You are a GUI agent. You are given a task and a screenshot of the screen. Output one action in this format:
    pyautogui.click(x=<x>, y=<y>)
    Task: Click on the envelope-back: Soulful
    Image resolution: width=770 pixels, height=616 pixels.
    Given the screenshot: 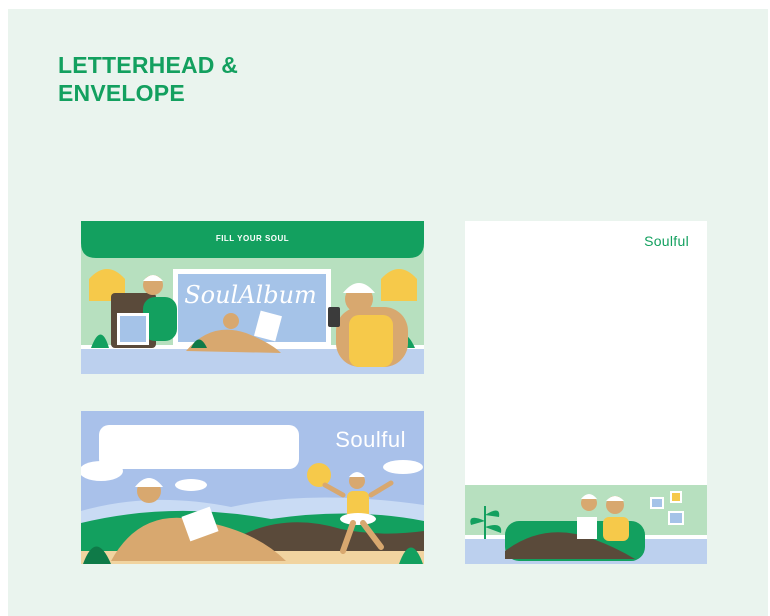 What is the action you would take?
    pyautogui.click(x=252, y=487)
    